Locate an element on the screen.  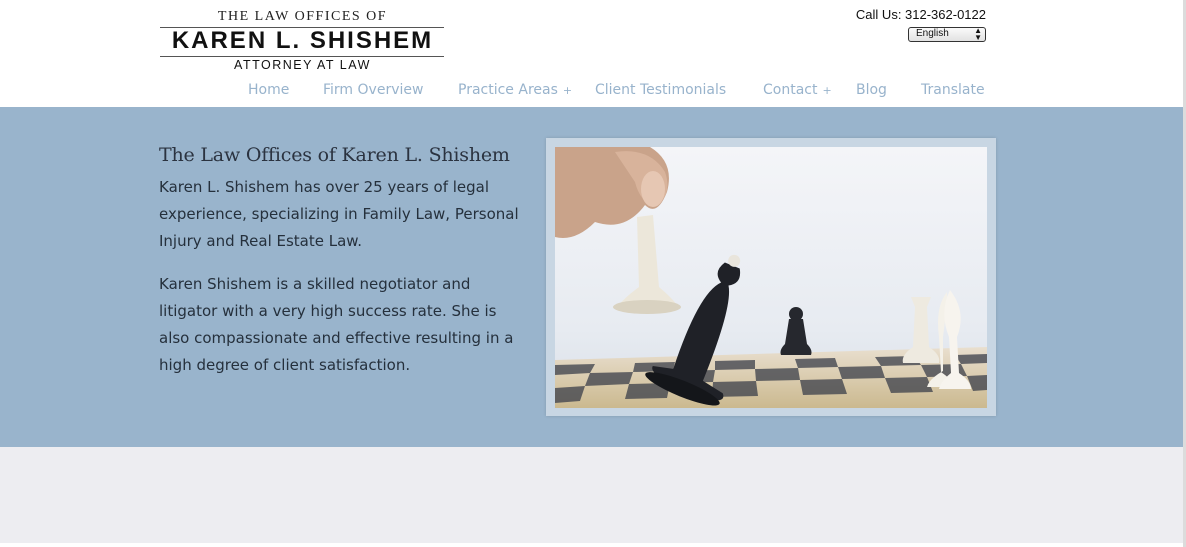
hero-title: The Law Offices of Karen L. Shishem is located at coordinates (334, 155).